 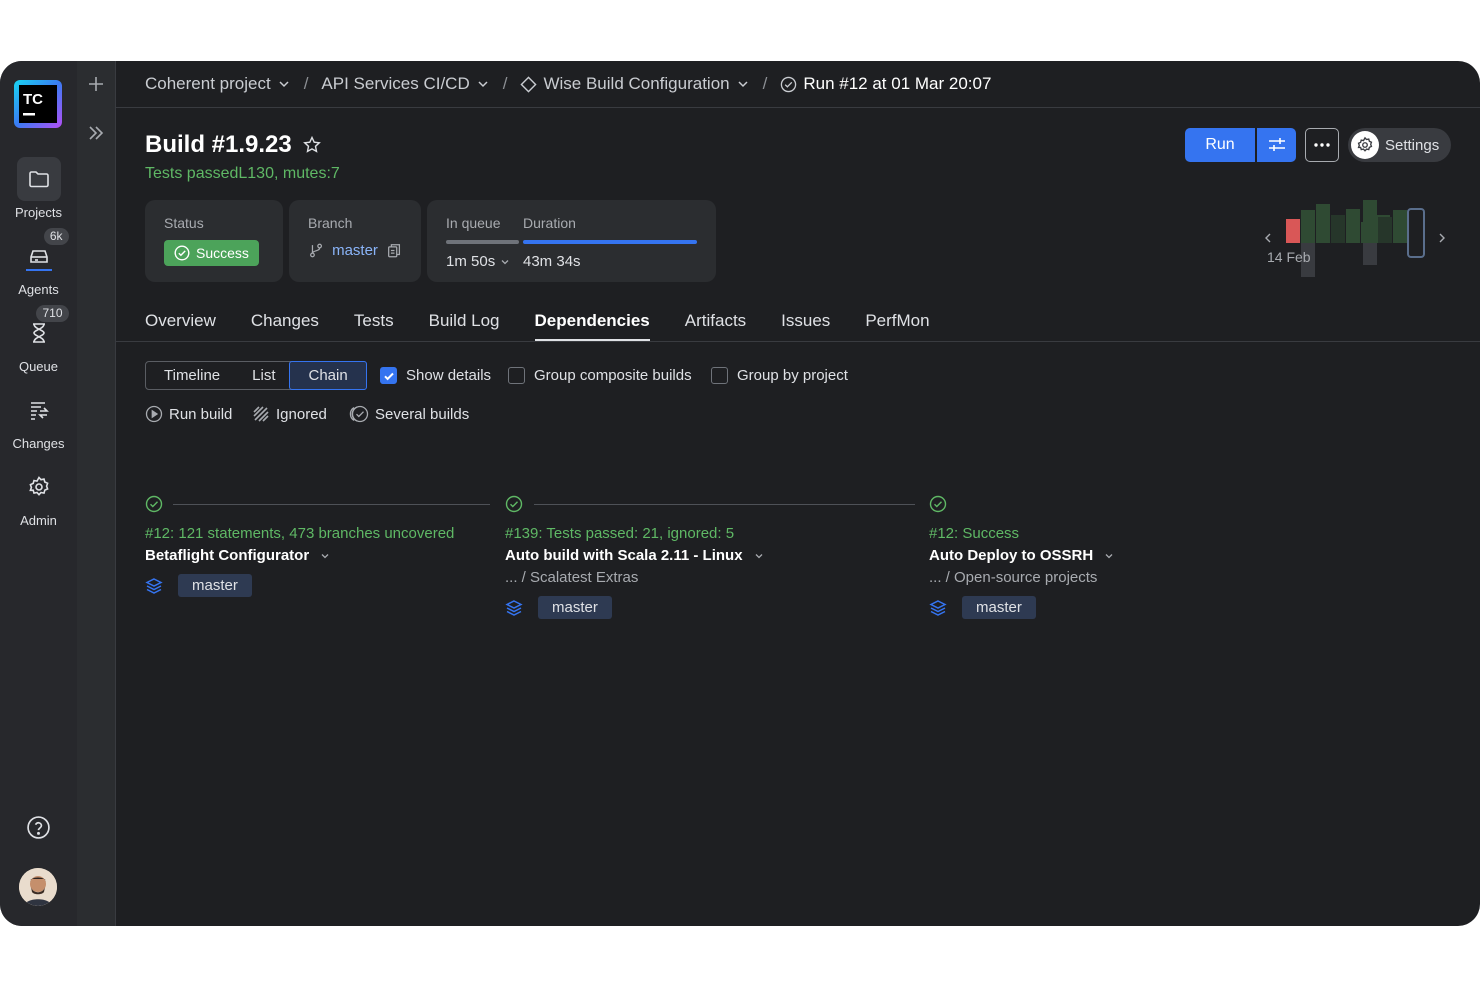 I want to click on chain-build-path: ... / Open-source projects, so click(x=1013, y=577).